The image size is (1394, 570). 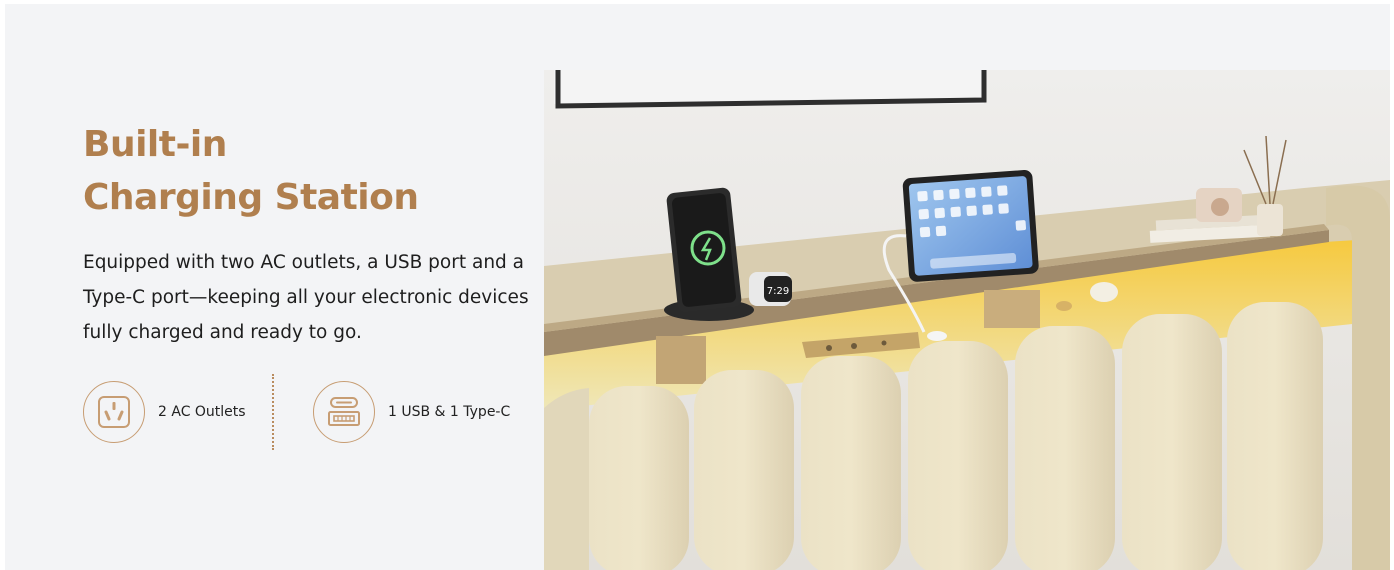 I want to click on usb-port-icon, so click(x=344, y=412).